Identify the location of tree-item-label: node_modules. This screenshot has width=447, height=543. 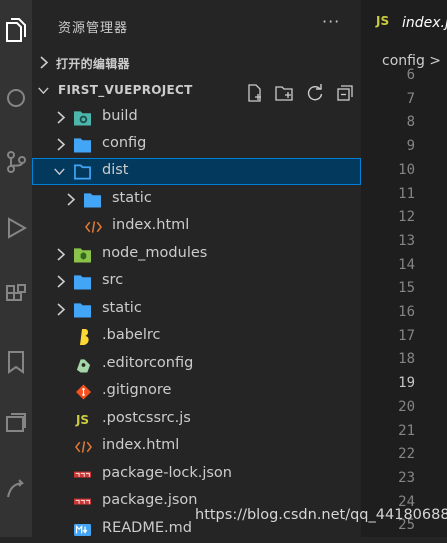
(155, 253).